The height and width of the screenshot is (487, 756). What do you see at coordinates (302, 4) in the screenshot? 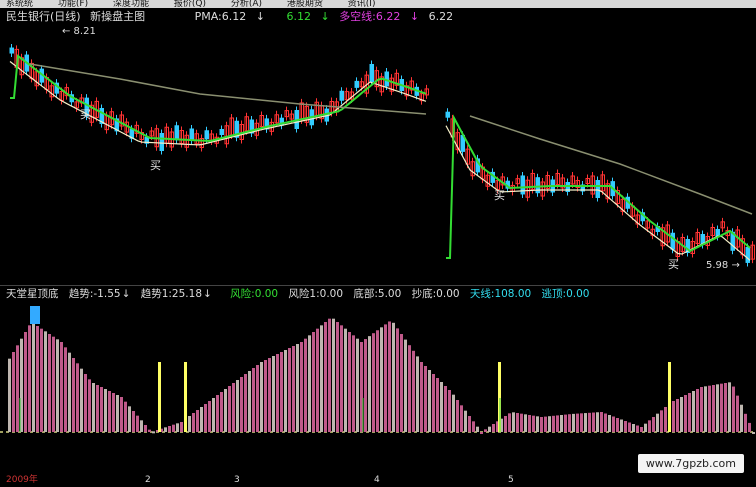
I see `menu-item-hk-futures: 港股期货` at bounding box center [302, 4].